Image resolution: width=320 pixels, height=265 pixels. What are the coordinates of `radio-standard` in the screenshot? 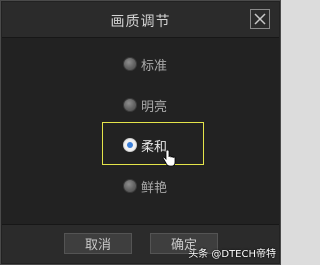 It's located at (130, 64).